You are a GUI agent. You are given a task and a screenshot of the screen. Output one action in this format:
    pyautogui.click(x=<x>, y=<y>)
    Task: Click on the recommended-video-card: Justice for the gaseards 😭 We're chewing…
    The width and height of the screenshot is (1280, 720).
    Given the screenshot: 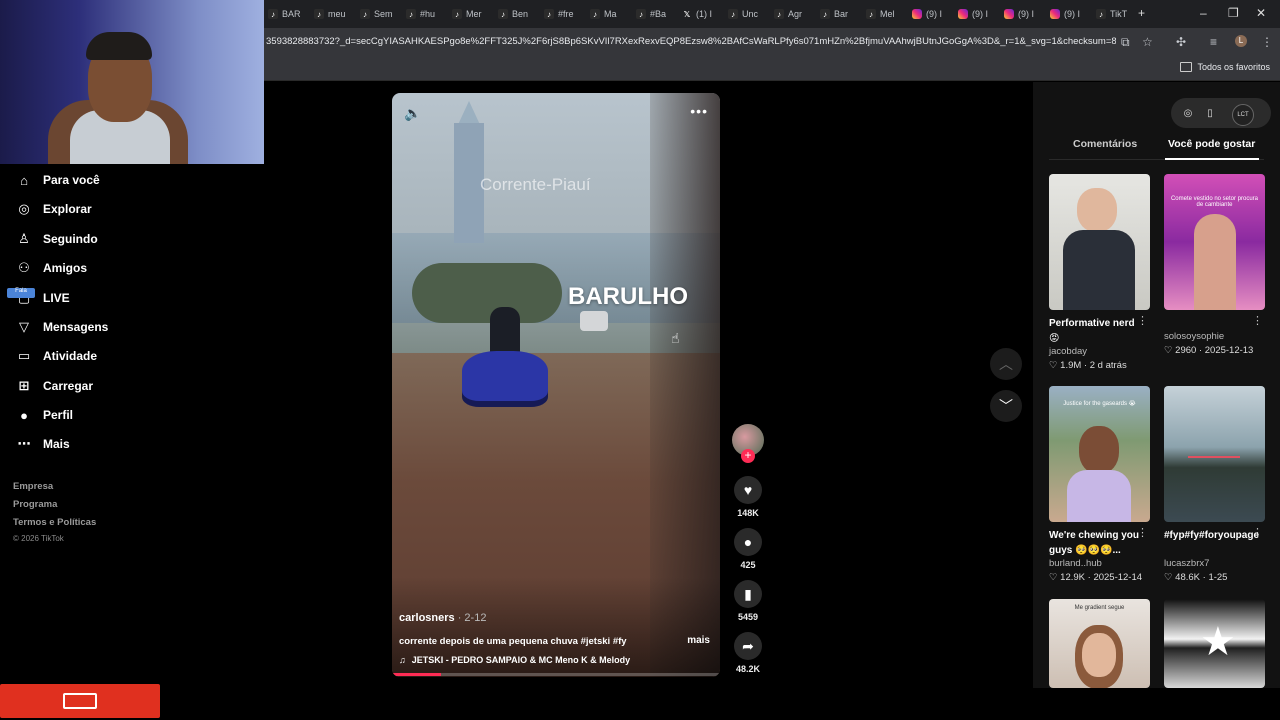 What is the action you would take?
    pyautogui.click(x=1099, y=484)
    